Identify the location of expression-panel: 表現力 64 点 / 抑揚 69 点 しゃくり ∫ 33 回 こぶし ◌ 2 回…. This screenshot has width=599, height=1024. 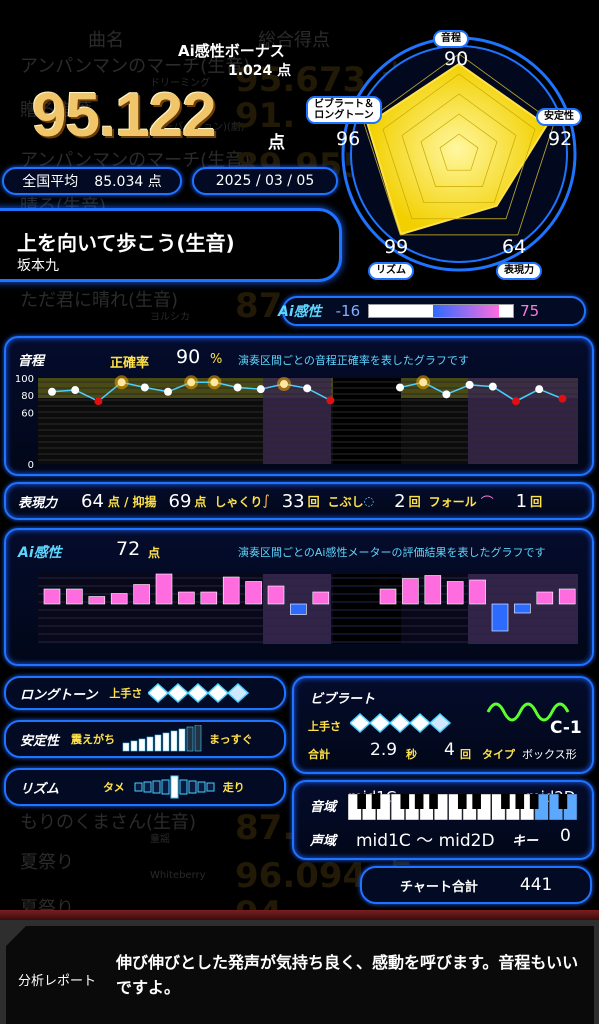
(299, 501).